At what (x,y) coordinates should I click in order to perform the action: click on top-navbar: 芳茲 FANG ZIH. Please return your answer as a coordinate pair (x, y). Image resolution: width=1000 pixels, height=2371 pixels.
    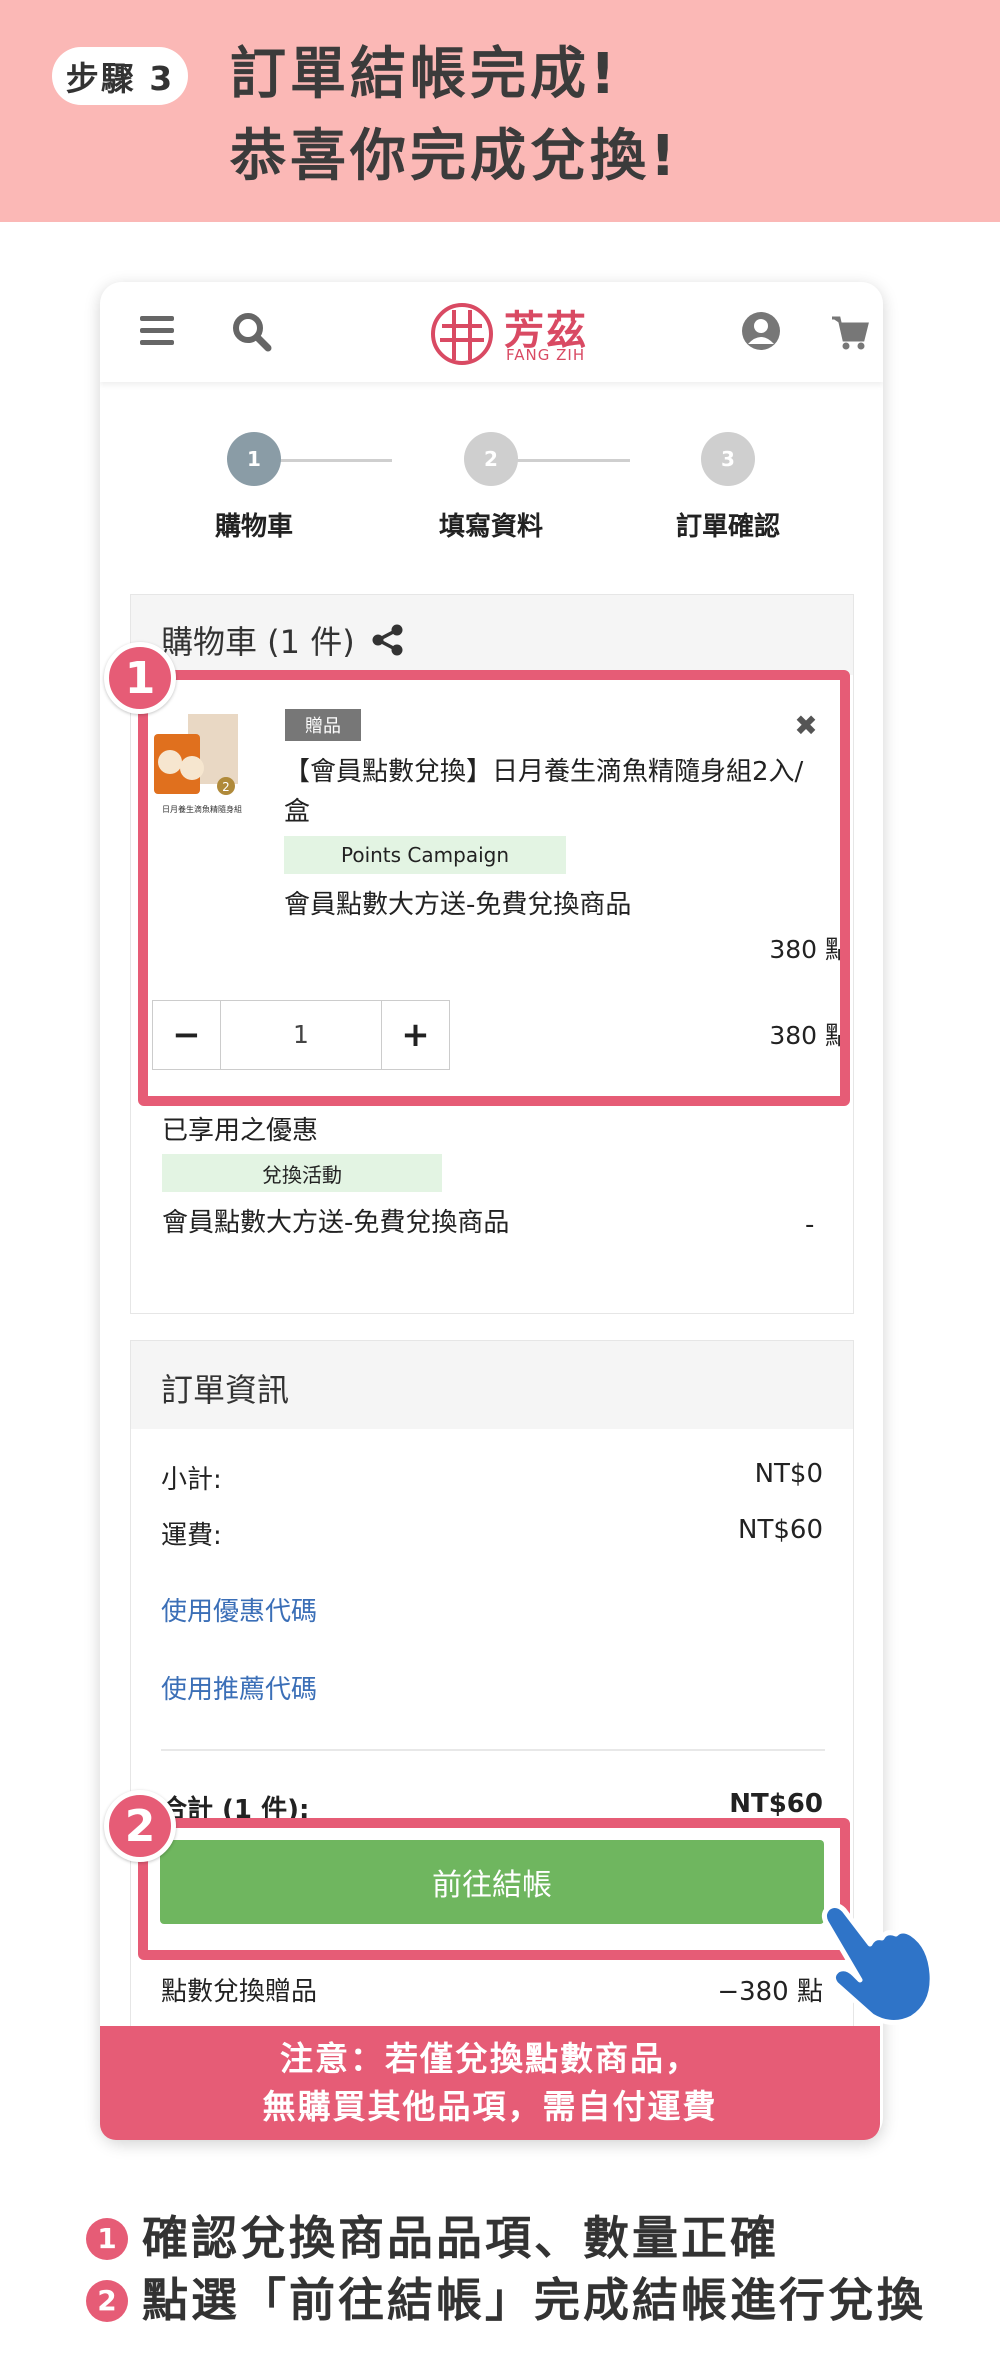
    Looking at the image, I should click on (491, 332).